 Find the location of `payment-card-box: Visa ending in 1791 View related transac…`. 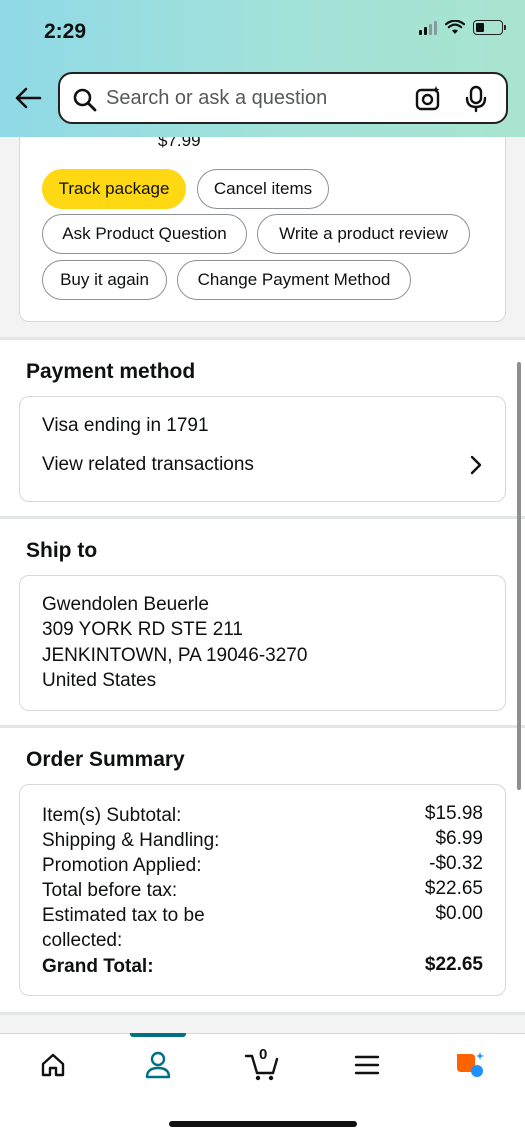

payment-card-box: Visa ending in 1791 View related transac… is located at coordinates (262, 449).